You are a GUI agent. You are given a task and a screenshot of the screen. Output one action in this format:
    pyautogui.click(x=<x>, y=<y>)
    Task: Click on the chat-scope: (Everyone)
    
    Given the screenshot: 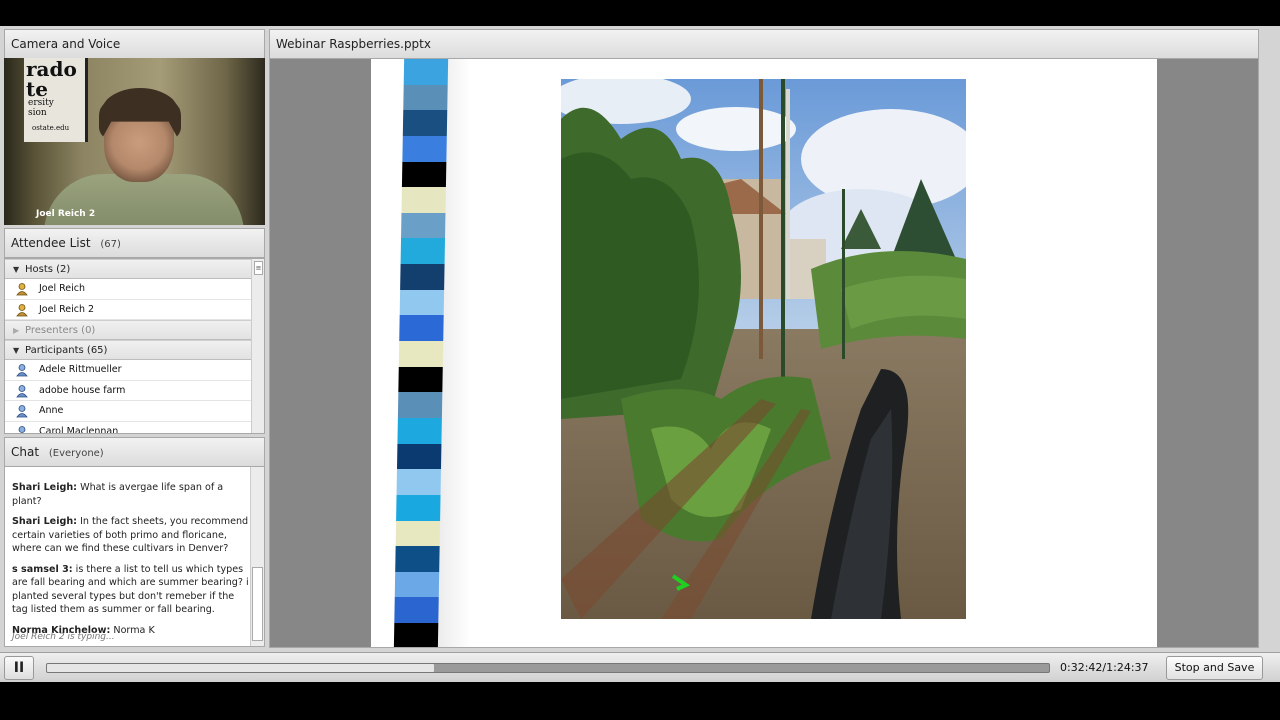 What is the action you would take?
    pyautogui.click(x=76, y=453)
    